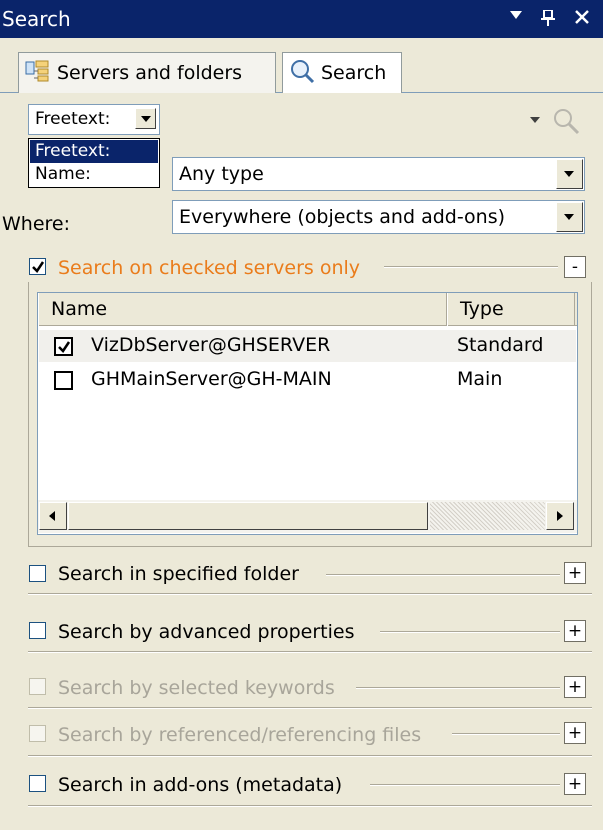  What do you see at coordinates (37, 733) in the screenshot?
I see `referenced-files-checkbox` at bounding box center [37, 733].